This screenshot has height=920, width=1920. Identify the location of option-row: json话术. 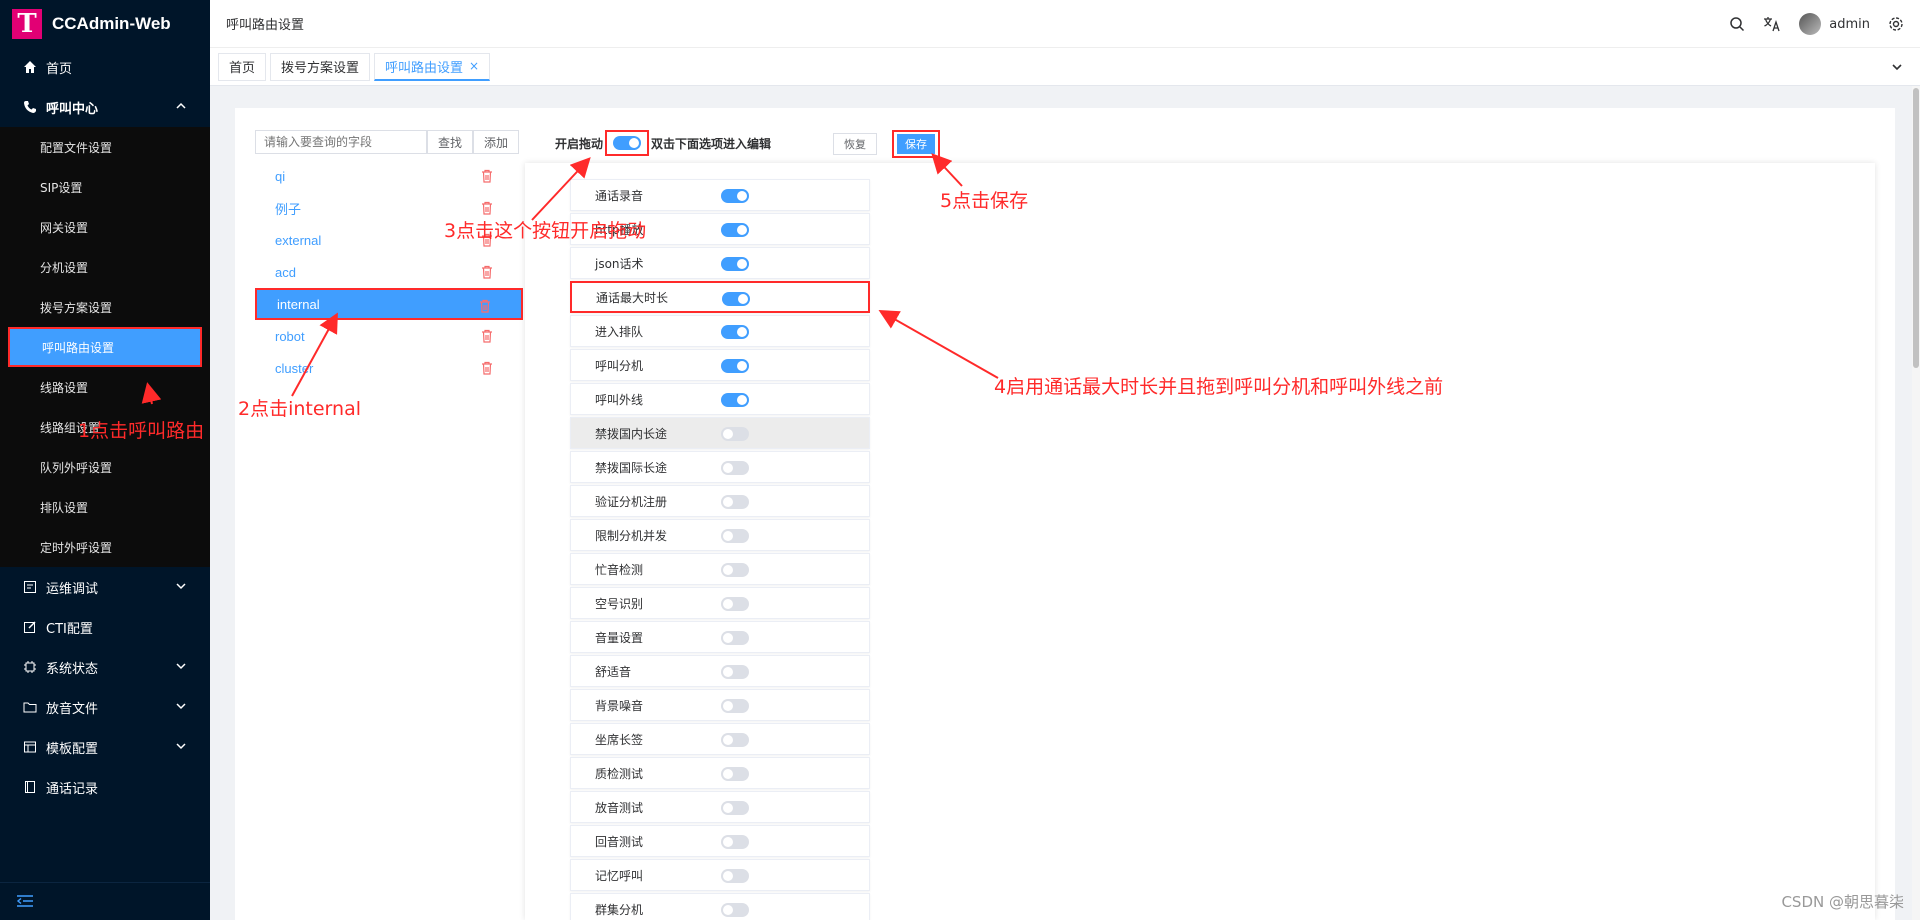
(720, 263).